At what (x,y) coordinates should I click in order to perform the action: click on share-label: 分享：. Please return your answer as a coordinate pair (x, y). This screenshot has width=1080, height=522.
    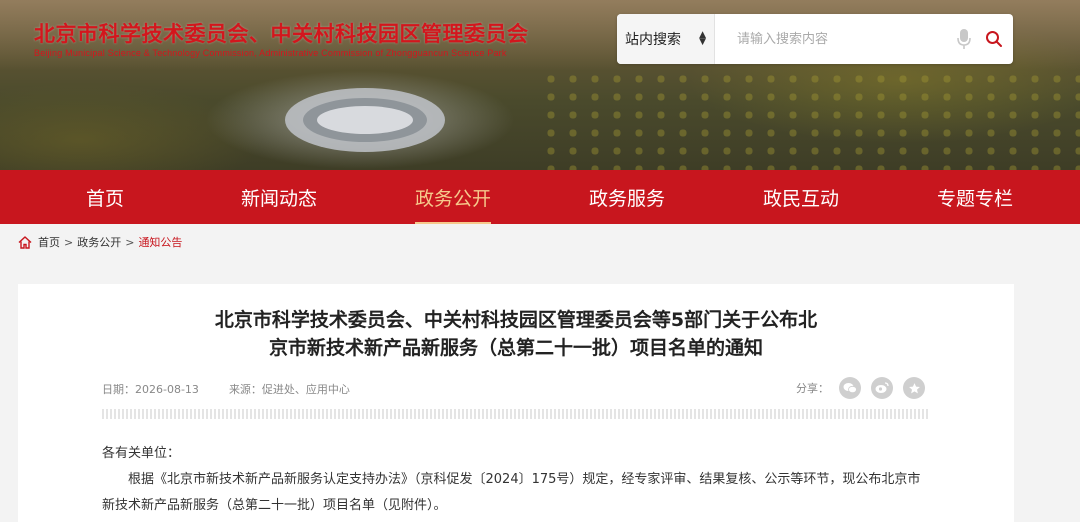
    Looking at the image, I should click on (812, 388).